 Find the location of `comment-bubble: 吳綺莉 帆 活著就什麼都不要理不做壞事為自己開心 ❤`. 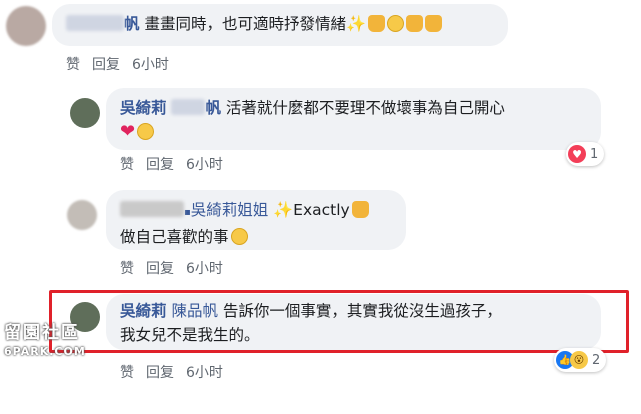

comment-bubble: 吳綺莉 帆 活著就什麼都不要理不做壞事為自己開心 ❤ is located at coordinates (353, 119).